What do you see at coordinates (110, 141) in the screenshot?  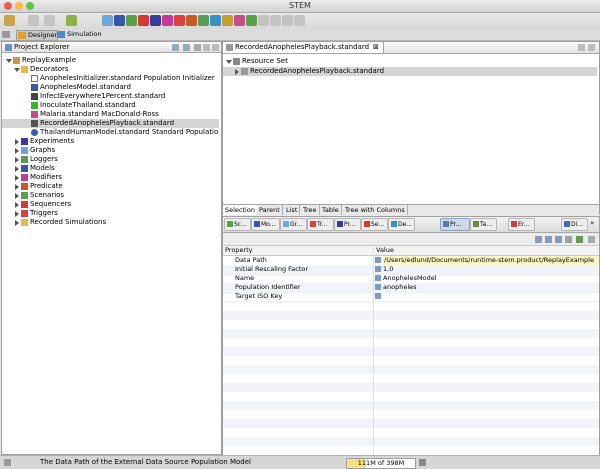 I see `tree-folder-experiments: Experiments` at bounding box center [110, 141].